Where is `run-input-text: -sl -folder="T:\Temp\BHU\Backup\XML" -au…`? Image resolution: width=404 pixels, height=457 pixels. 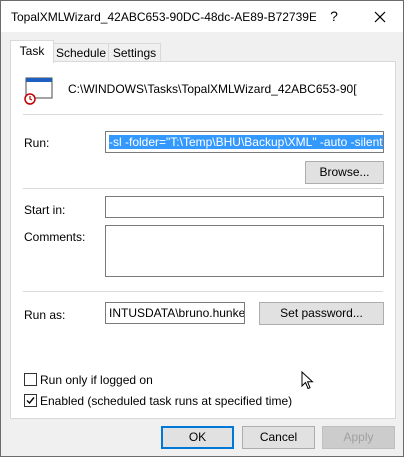
run-input-text: -sl -folder="T:\Temp\BHU\Backup\XML" -au… is located at coordinates (246, 142).